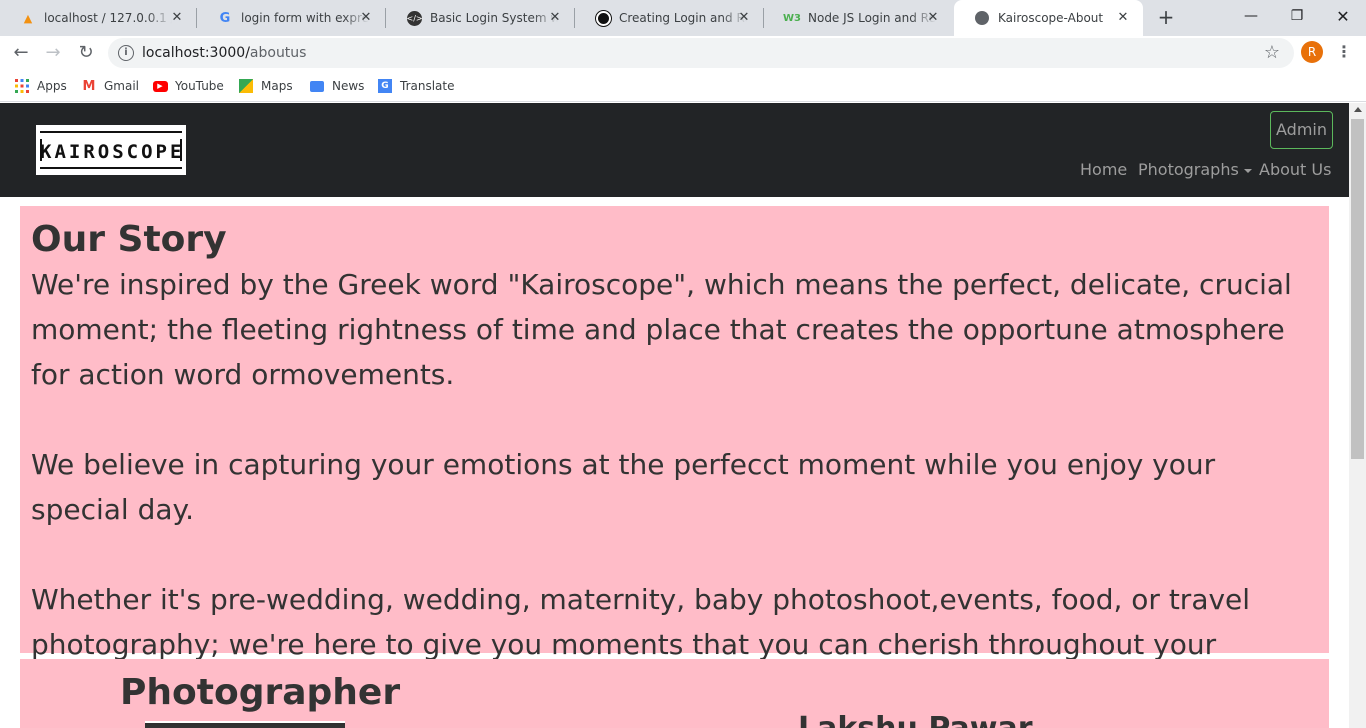  Describe the element at coordinates (414, 18) in the screenshot. I see `codepen-icon: </>` at that location.